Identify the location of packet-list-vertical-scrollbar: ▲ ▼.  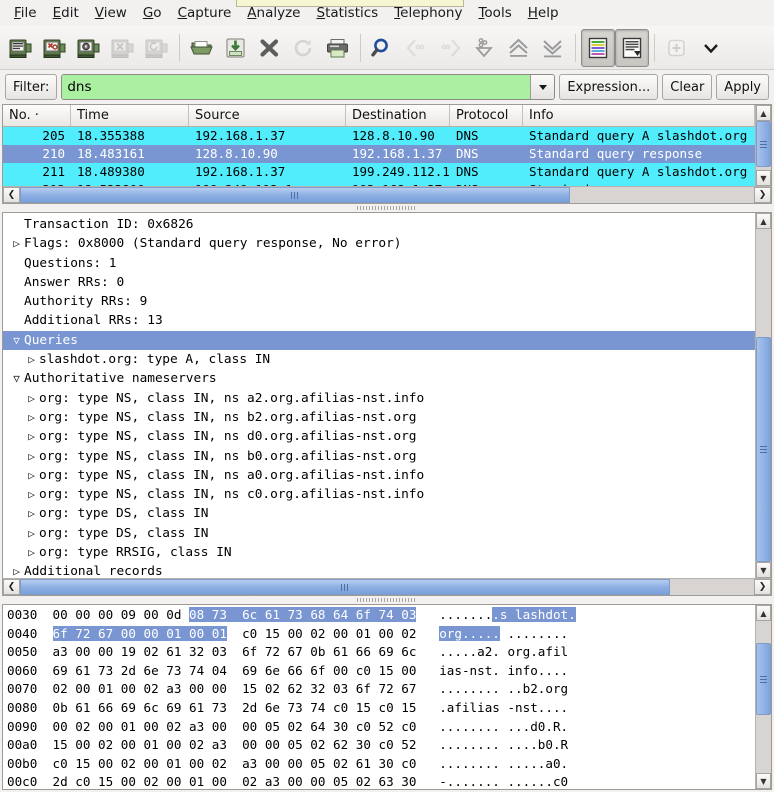
(763, 145).